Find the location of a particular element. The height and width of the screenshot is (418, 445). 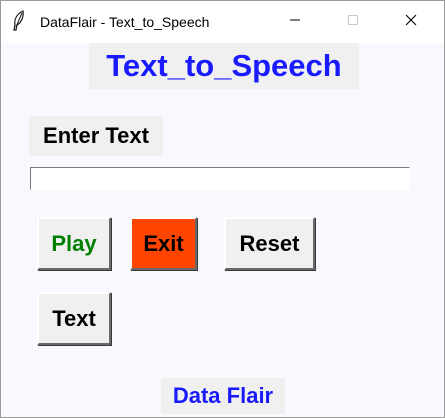

window-title: DataFlair - Text_to_Speech is located at coordinates (125, 22).